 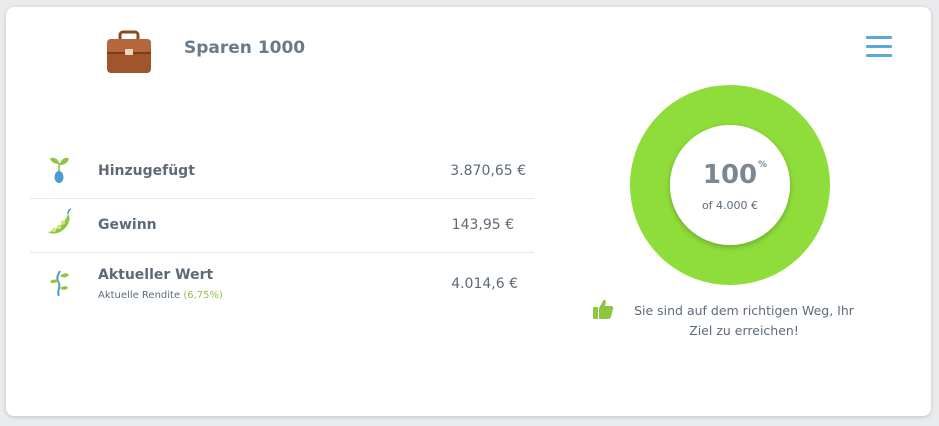 What do you see at coordinates (245, 48) in the screenshot?
I see `page-title: Sparen 1000` at bounding box center [245, 48].